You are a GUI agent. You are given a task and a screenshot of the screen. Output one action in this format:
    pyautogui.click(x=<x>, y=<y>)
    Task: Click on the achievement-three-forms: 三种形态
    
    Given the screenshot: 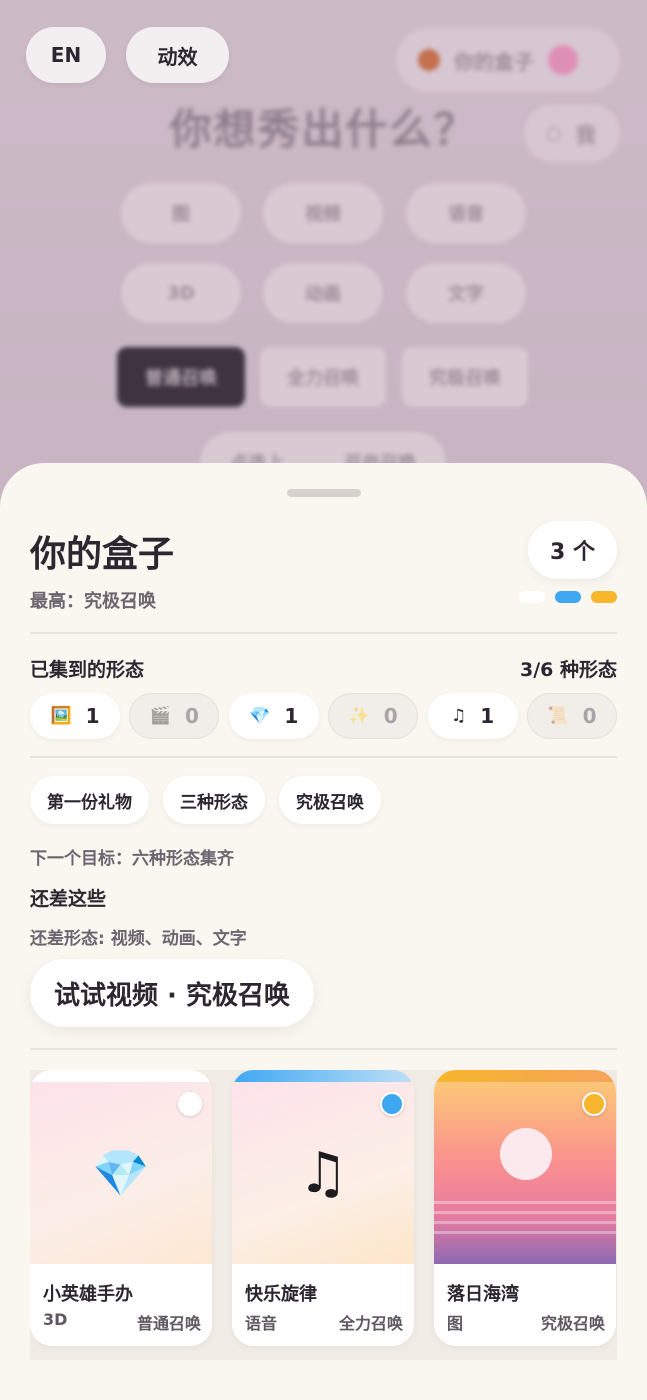 What is the action you would take?
    pyautogui.click(x=214, y=800)
    